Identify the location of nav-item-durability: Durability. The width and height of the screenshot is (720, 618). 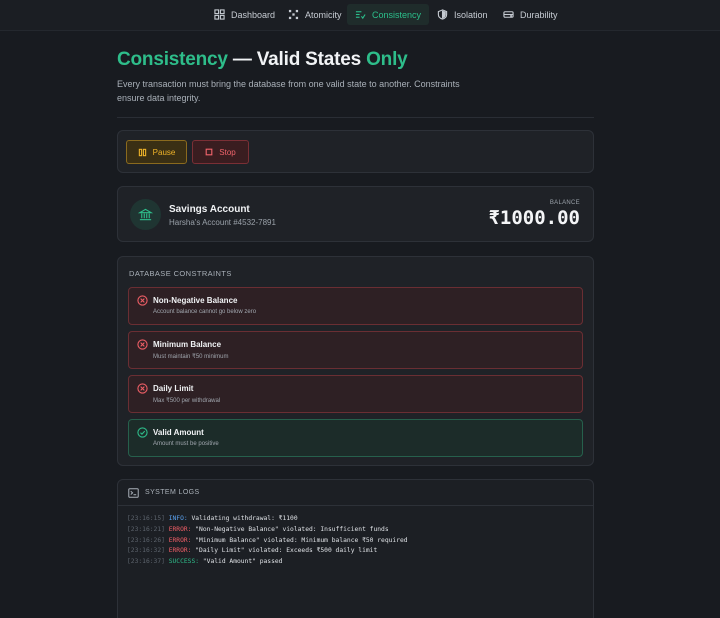
(530, 14).